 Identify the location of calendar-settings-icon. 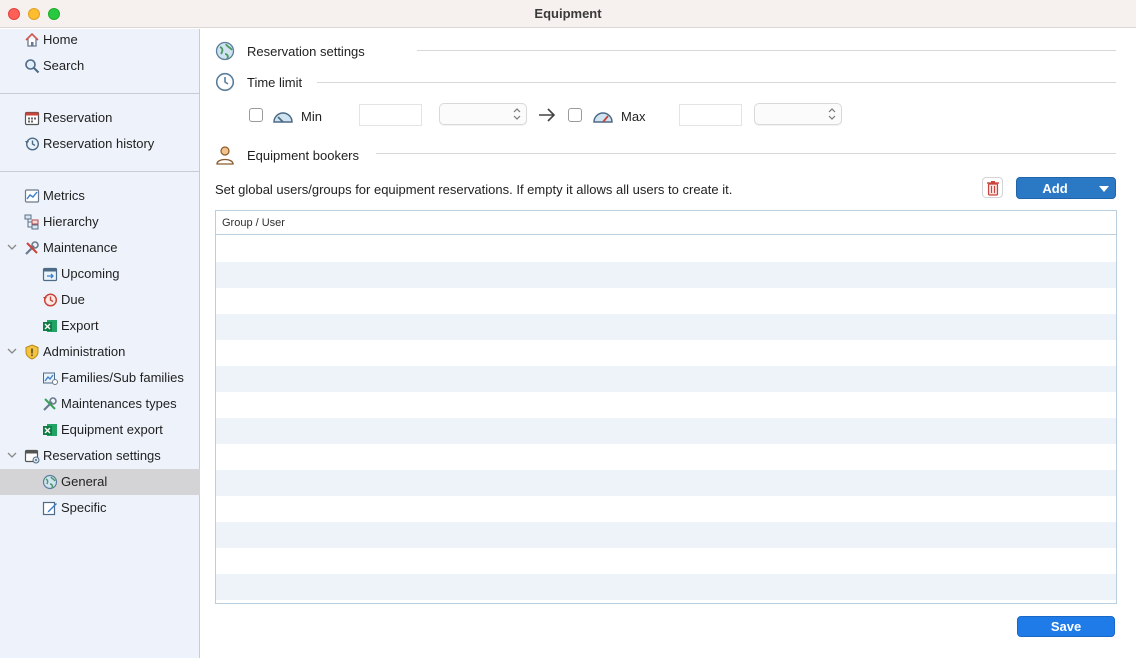
(32, 456).